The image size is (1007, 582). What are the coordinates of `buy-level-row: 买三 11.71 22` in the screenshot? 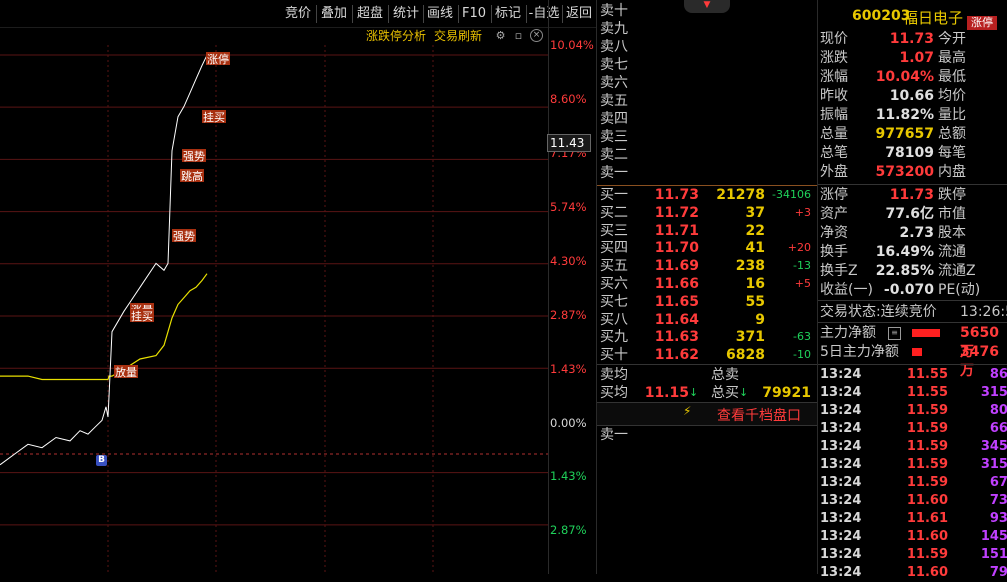 It's located at (707, 231).